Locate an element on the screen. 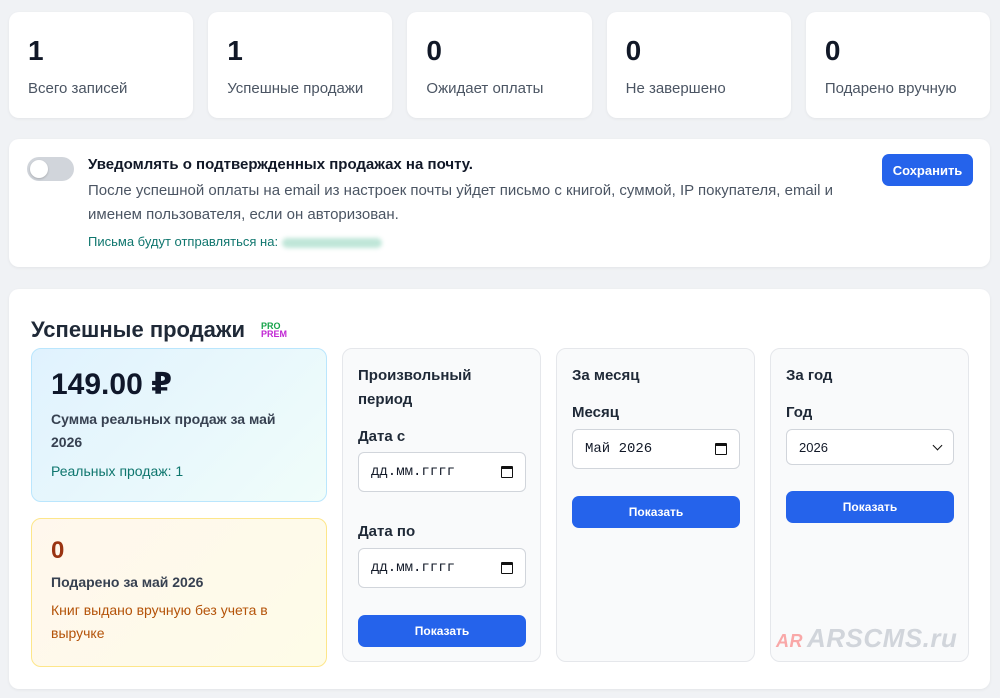 The height and width of the screenshot is (698, 1000). year-select: 2026 is located at coordinates (870, 447).